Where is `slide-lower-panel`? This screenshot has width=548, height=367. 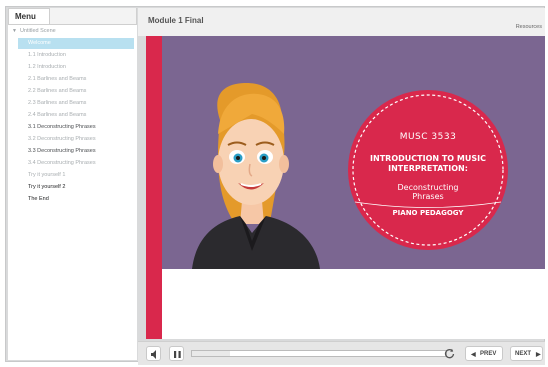
slide-lower-panel is located at coordinates (353, 304).